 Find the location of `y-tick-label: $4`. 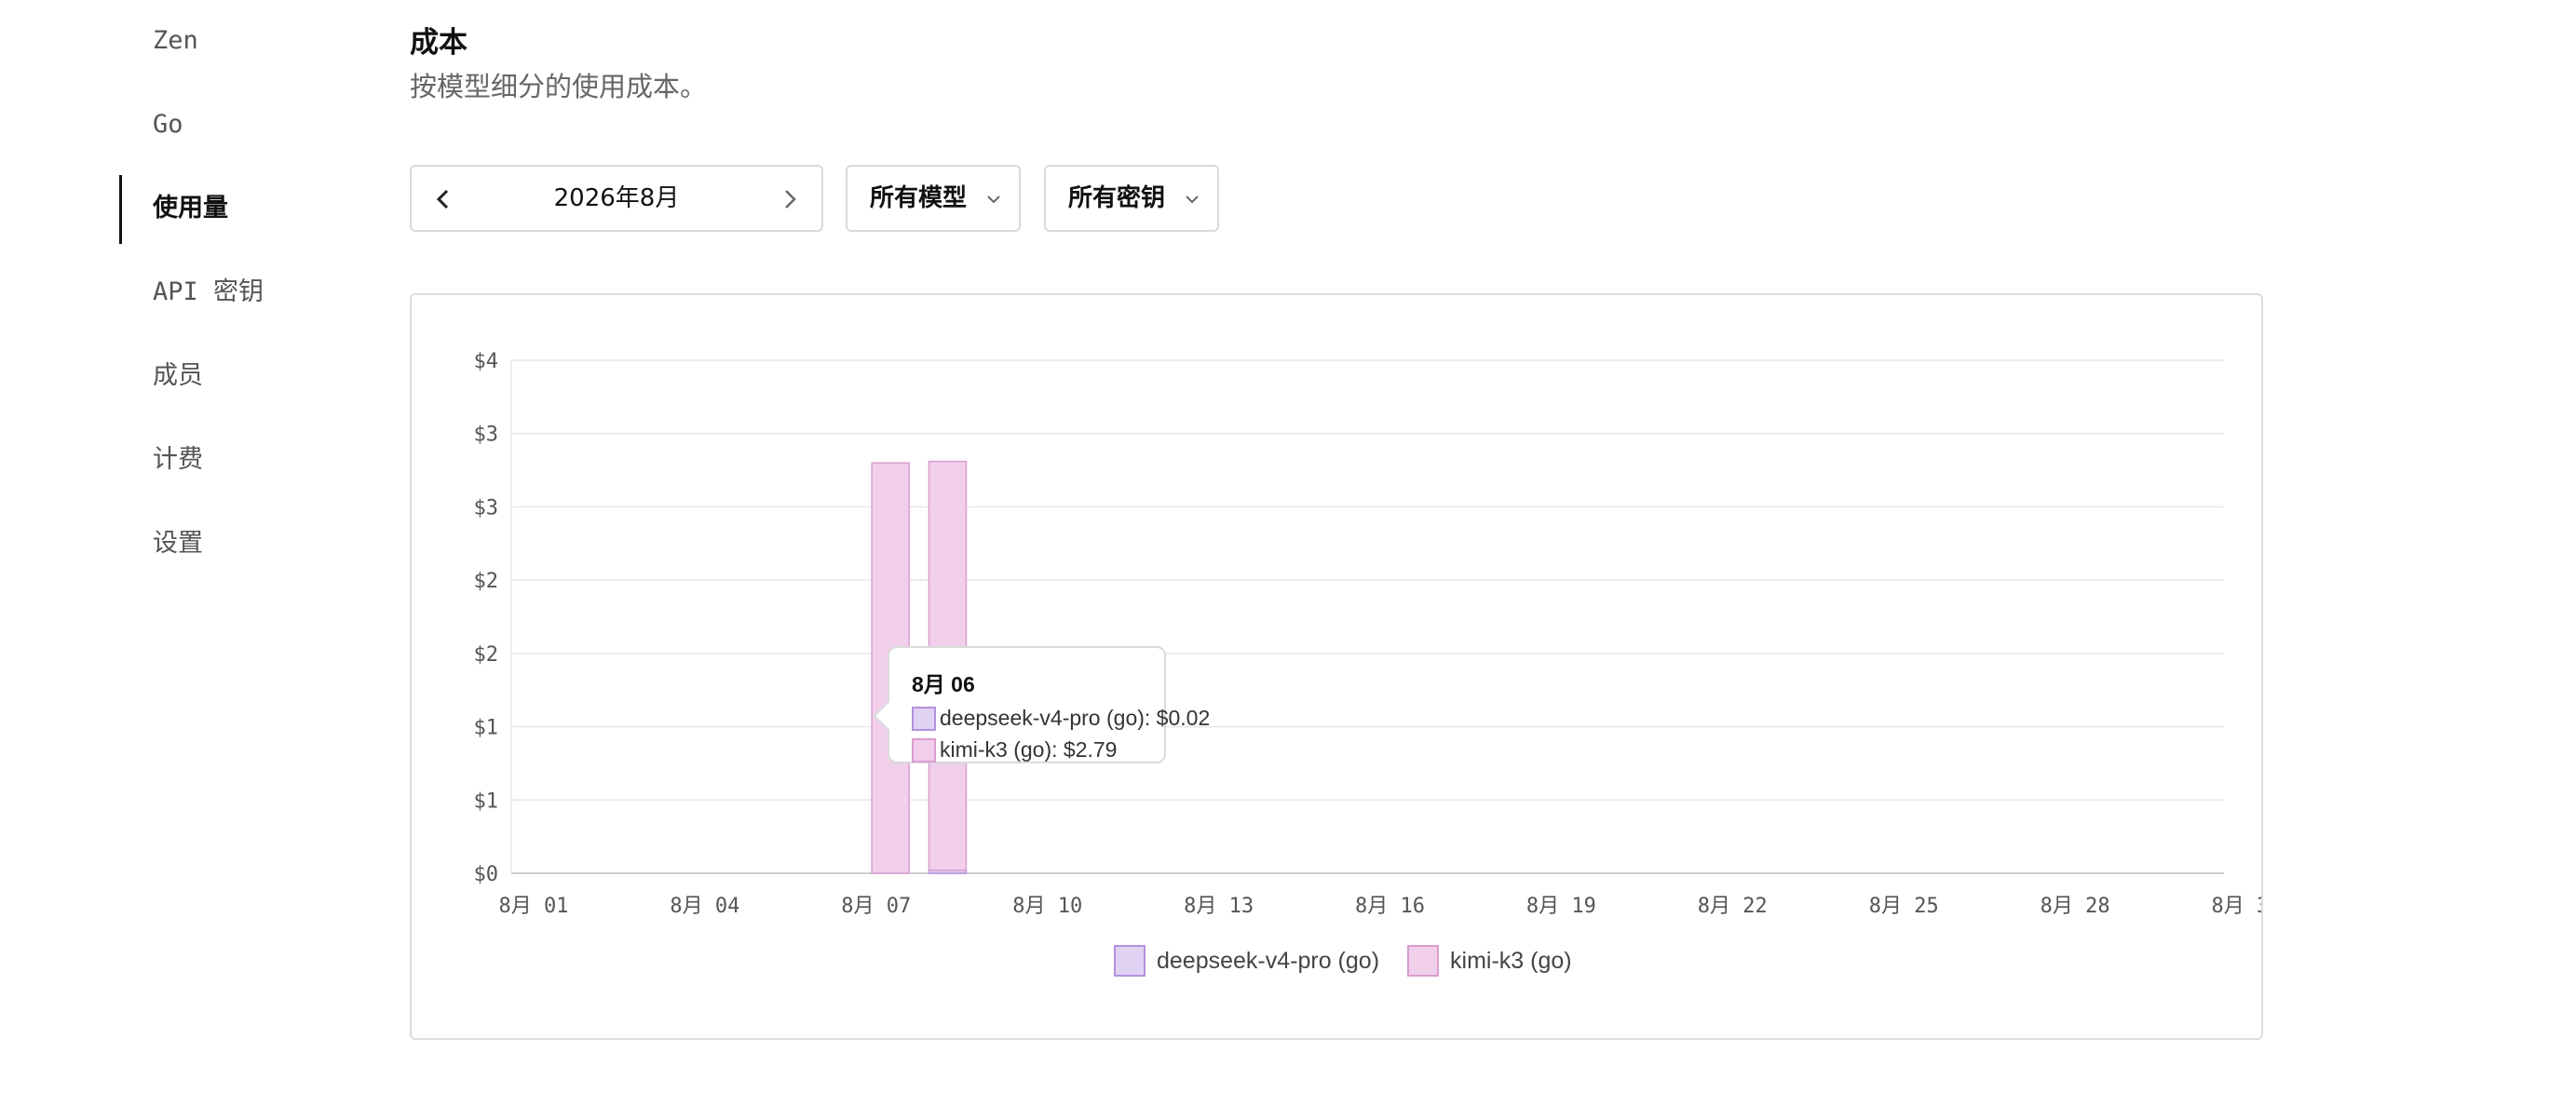

y-tick-label: $4 is located at coordinates (486, 361).